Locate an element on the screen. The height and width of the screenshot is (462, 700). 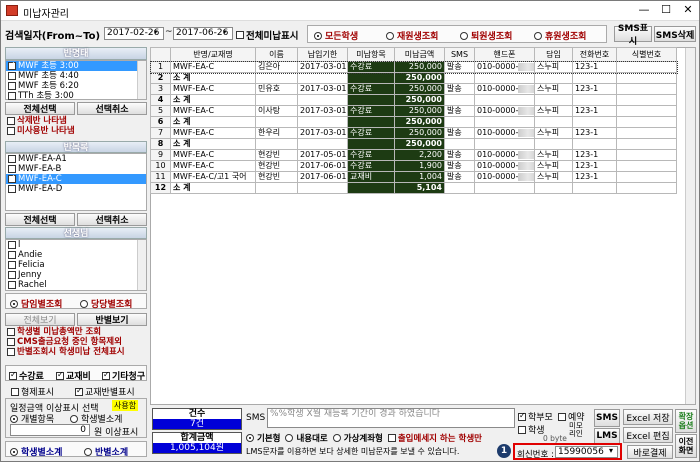
tuition-checkbox: 수강료 is located at coordinates (26, 375).